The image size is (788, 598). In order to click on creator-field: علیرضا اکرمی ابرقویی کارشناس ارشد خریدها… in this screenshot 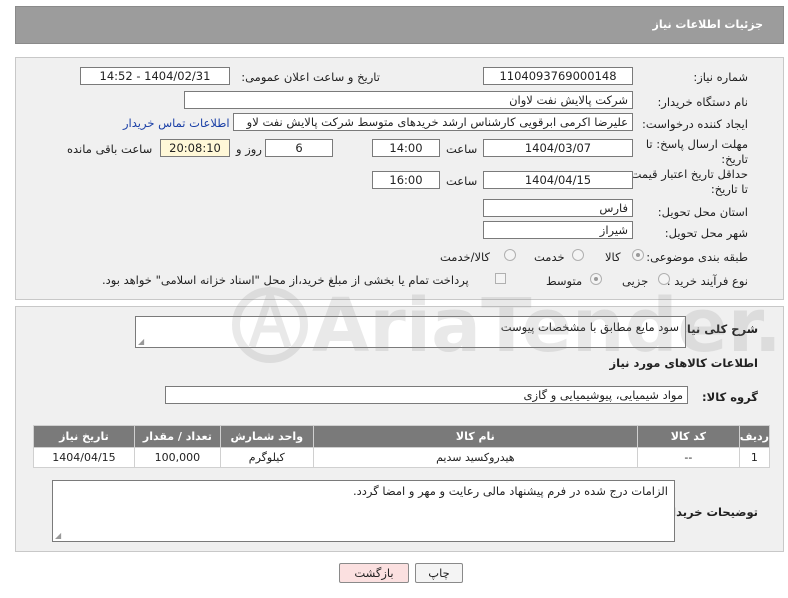, I will do `click(433, 122)`.